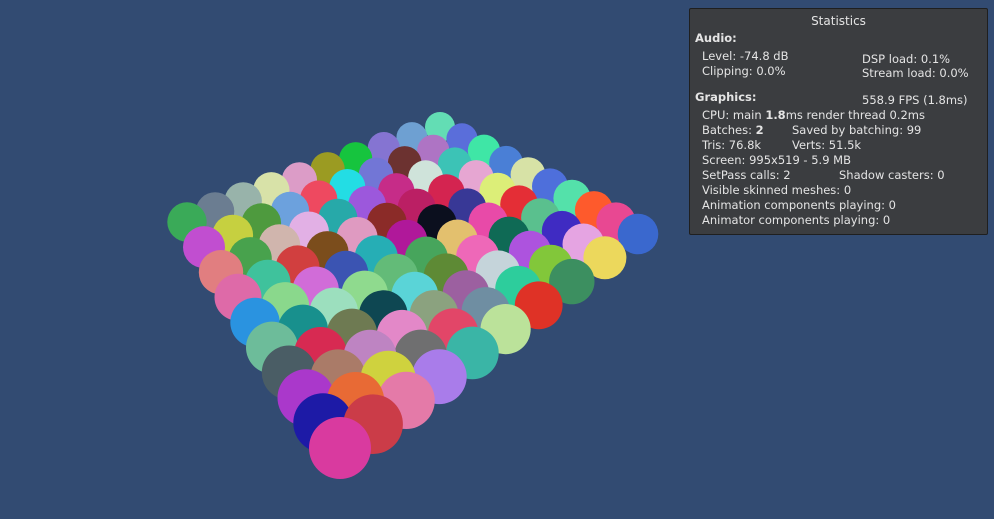 This screenshot has height=519, width=994. Describe the element at coordinates (906, 59) in the screenshot. I see `audio-dsp-load: DSP load: 0.1%` at that location.